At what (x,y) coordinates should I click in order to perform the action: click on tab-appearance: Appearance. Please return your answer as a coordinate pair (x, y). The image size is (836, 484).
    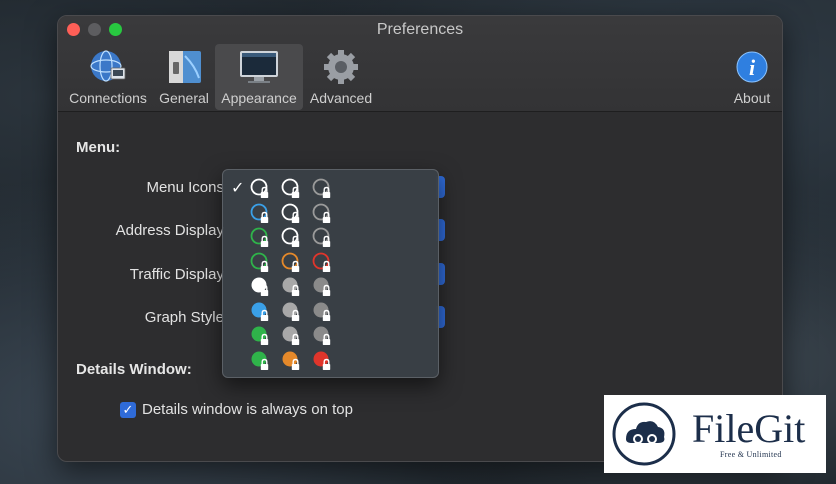
    Looking at the image, I should click on (259, 77).